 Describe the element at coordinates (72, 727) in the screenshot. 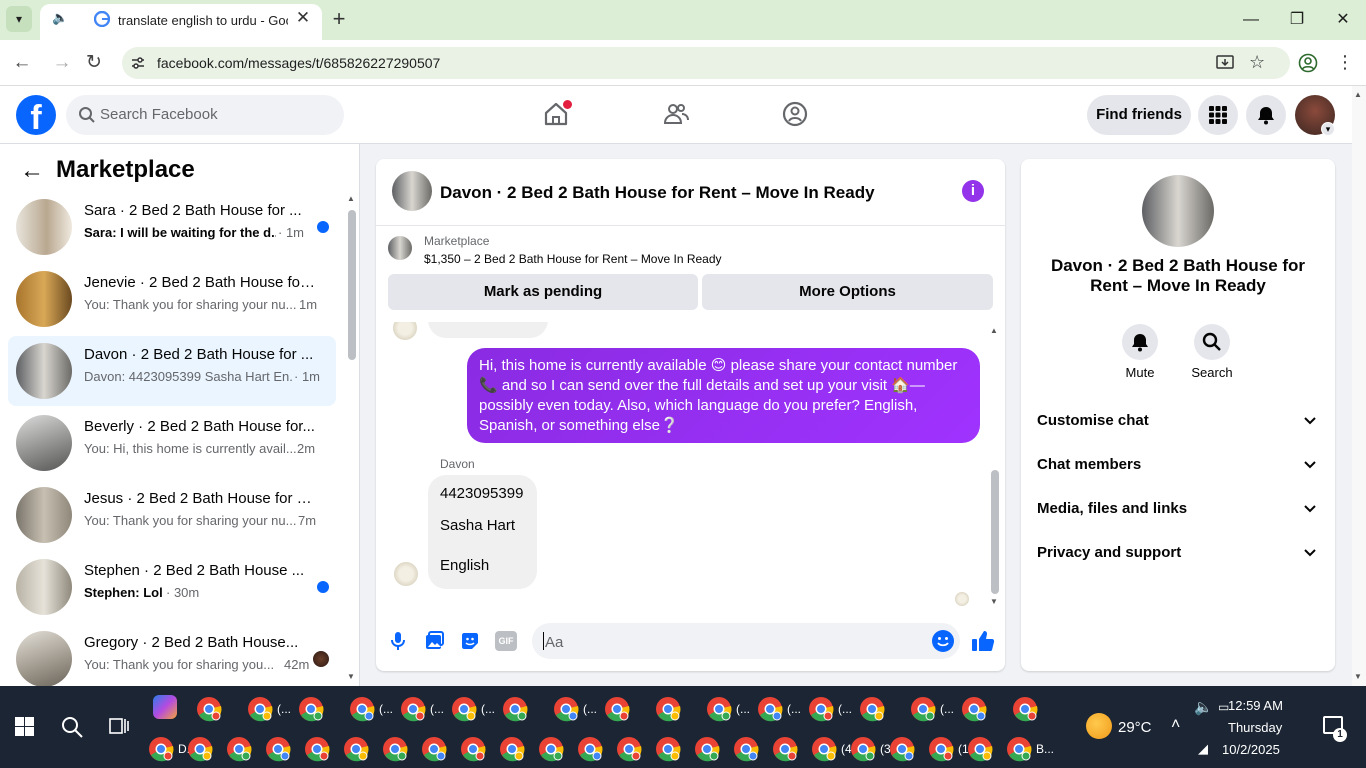

I see `taskbar-search-icon` at that location.